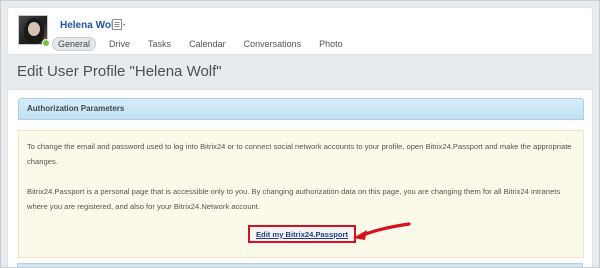 Image resolution: width=600 pixels, height=268 pixels. I want to click on section-header: Authorization Parameters, so click(301, 109).